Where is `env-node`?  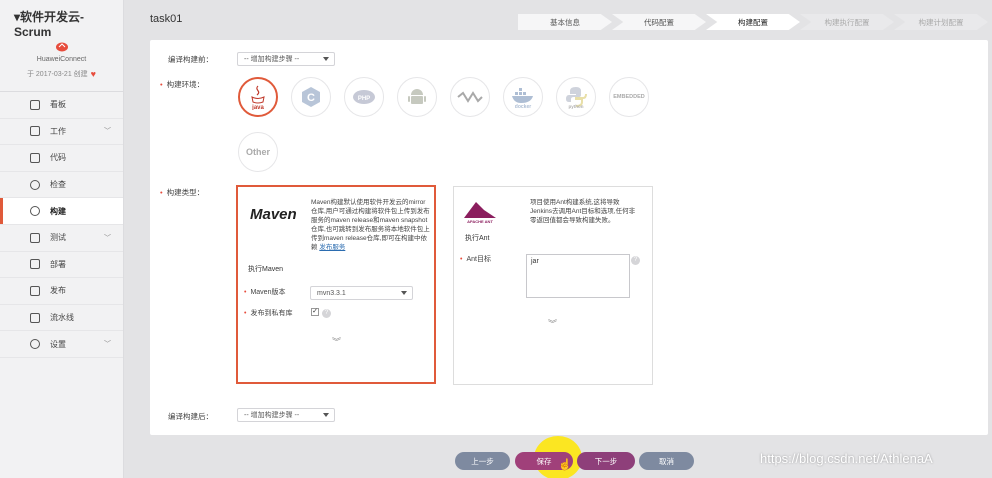
env-node is located at coordinates (470, 97).